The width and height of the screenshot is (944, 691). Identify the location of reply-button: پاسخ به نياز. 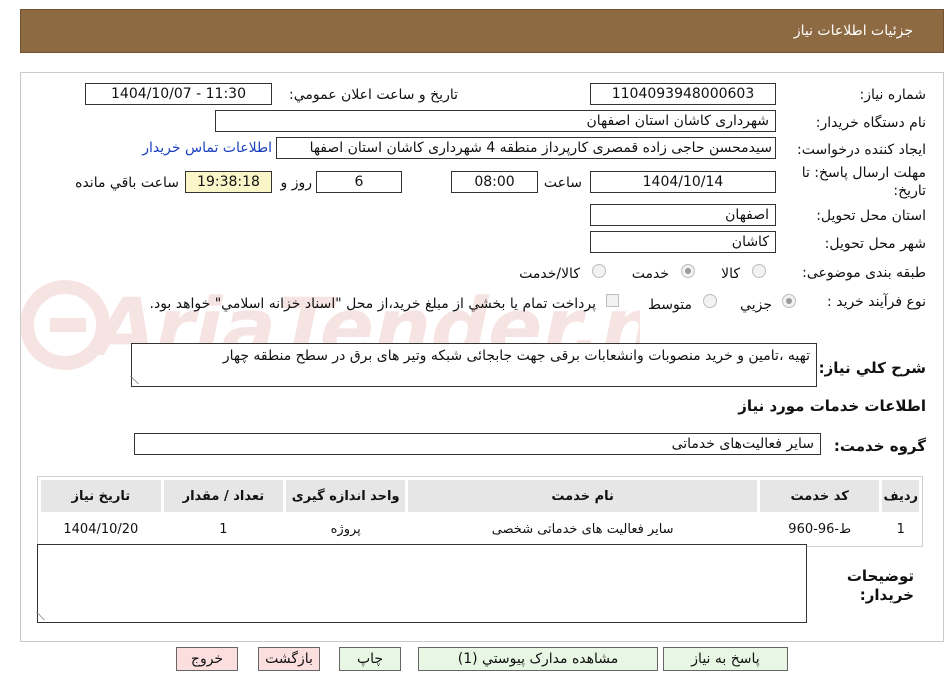
(725, 659).